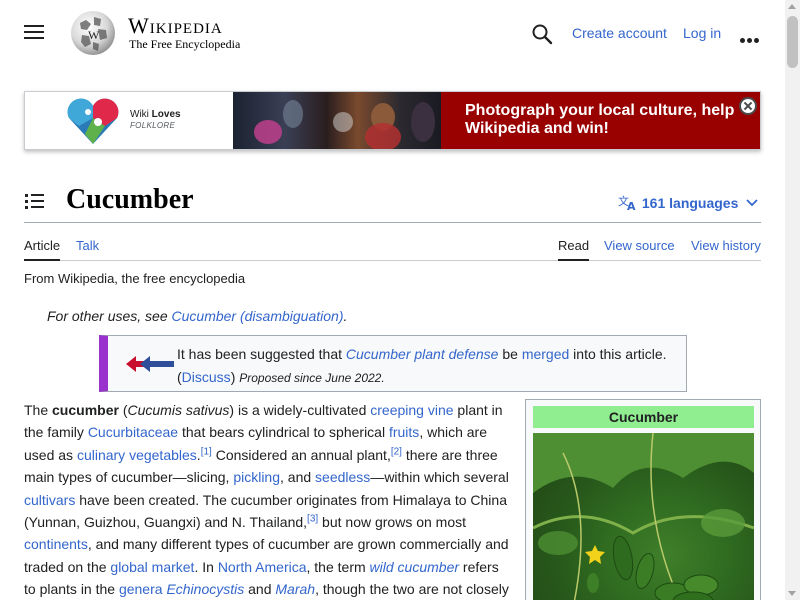 The height and width of the screenshot is (600, 800). What do you see at coordinates (42, 245) in the screenshot?
I see `tab-article: Article` at bounding box center [42, 245].